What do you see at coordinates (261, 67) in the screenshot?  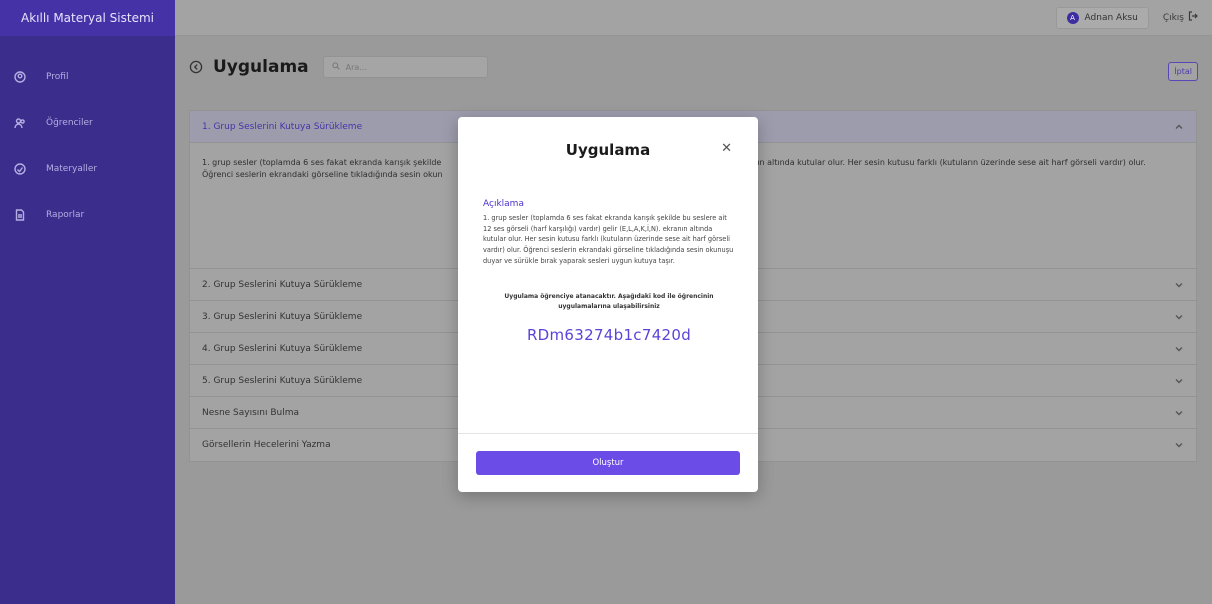 I see `page-title: Uygulama` at bounding box center [261, 67].